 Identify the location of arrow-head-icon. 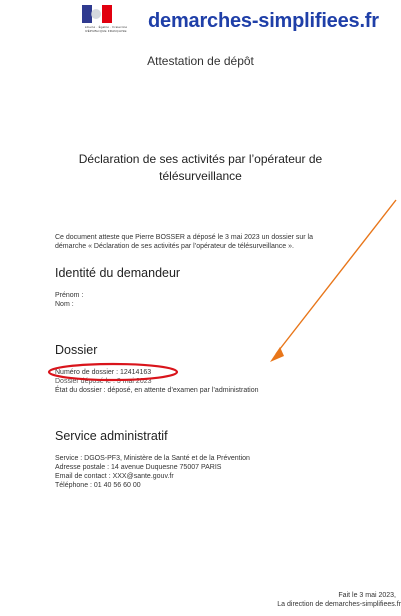
(277, 354).